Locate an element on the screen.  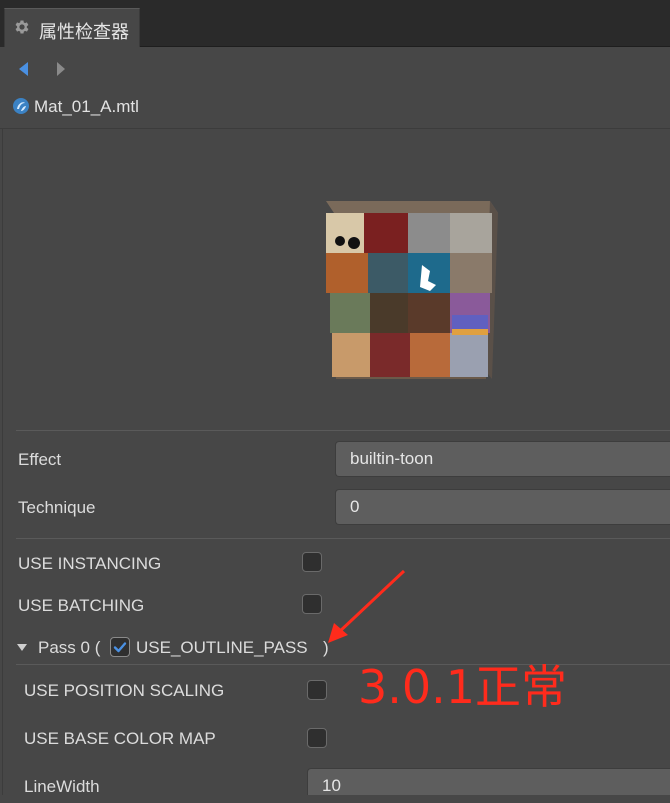
pane-left-border is located at coordinates (2, 462).